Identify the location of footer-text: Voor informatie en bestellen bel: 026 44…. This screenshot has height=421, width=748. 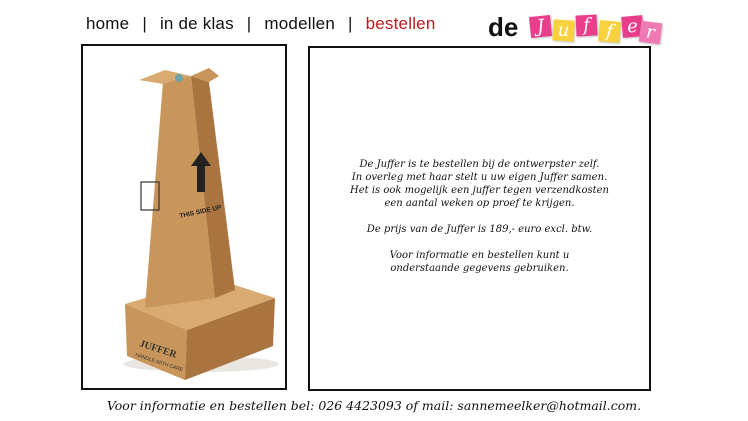
(282, 405).